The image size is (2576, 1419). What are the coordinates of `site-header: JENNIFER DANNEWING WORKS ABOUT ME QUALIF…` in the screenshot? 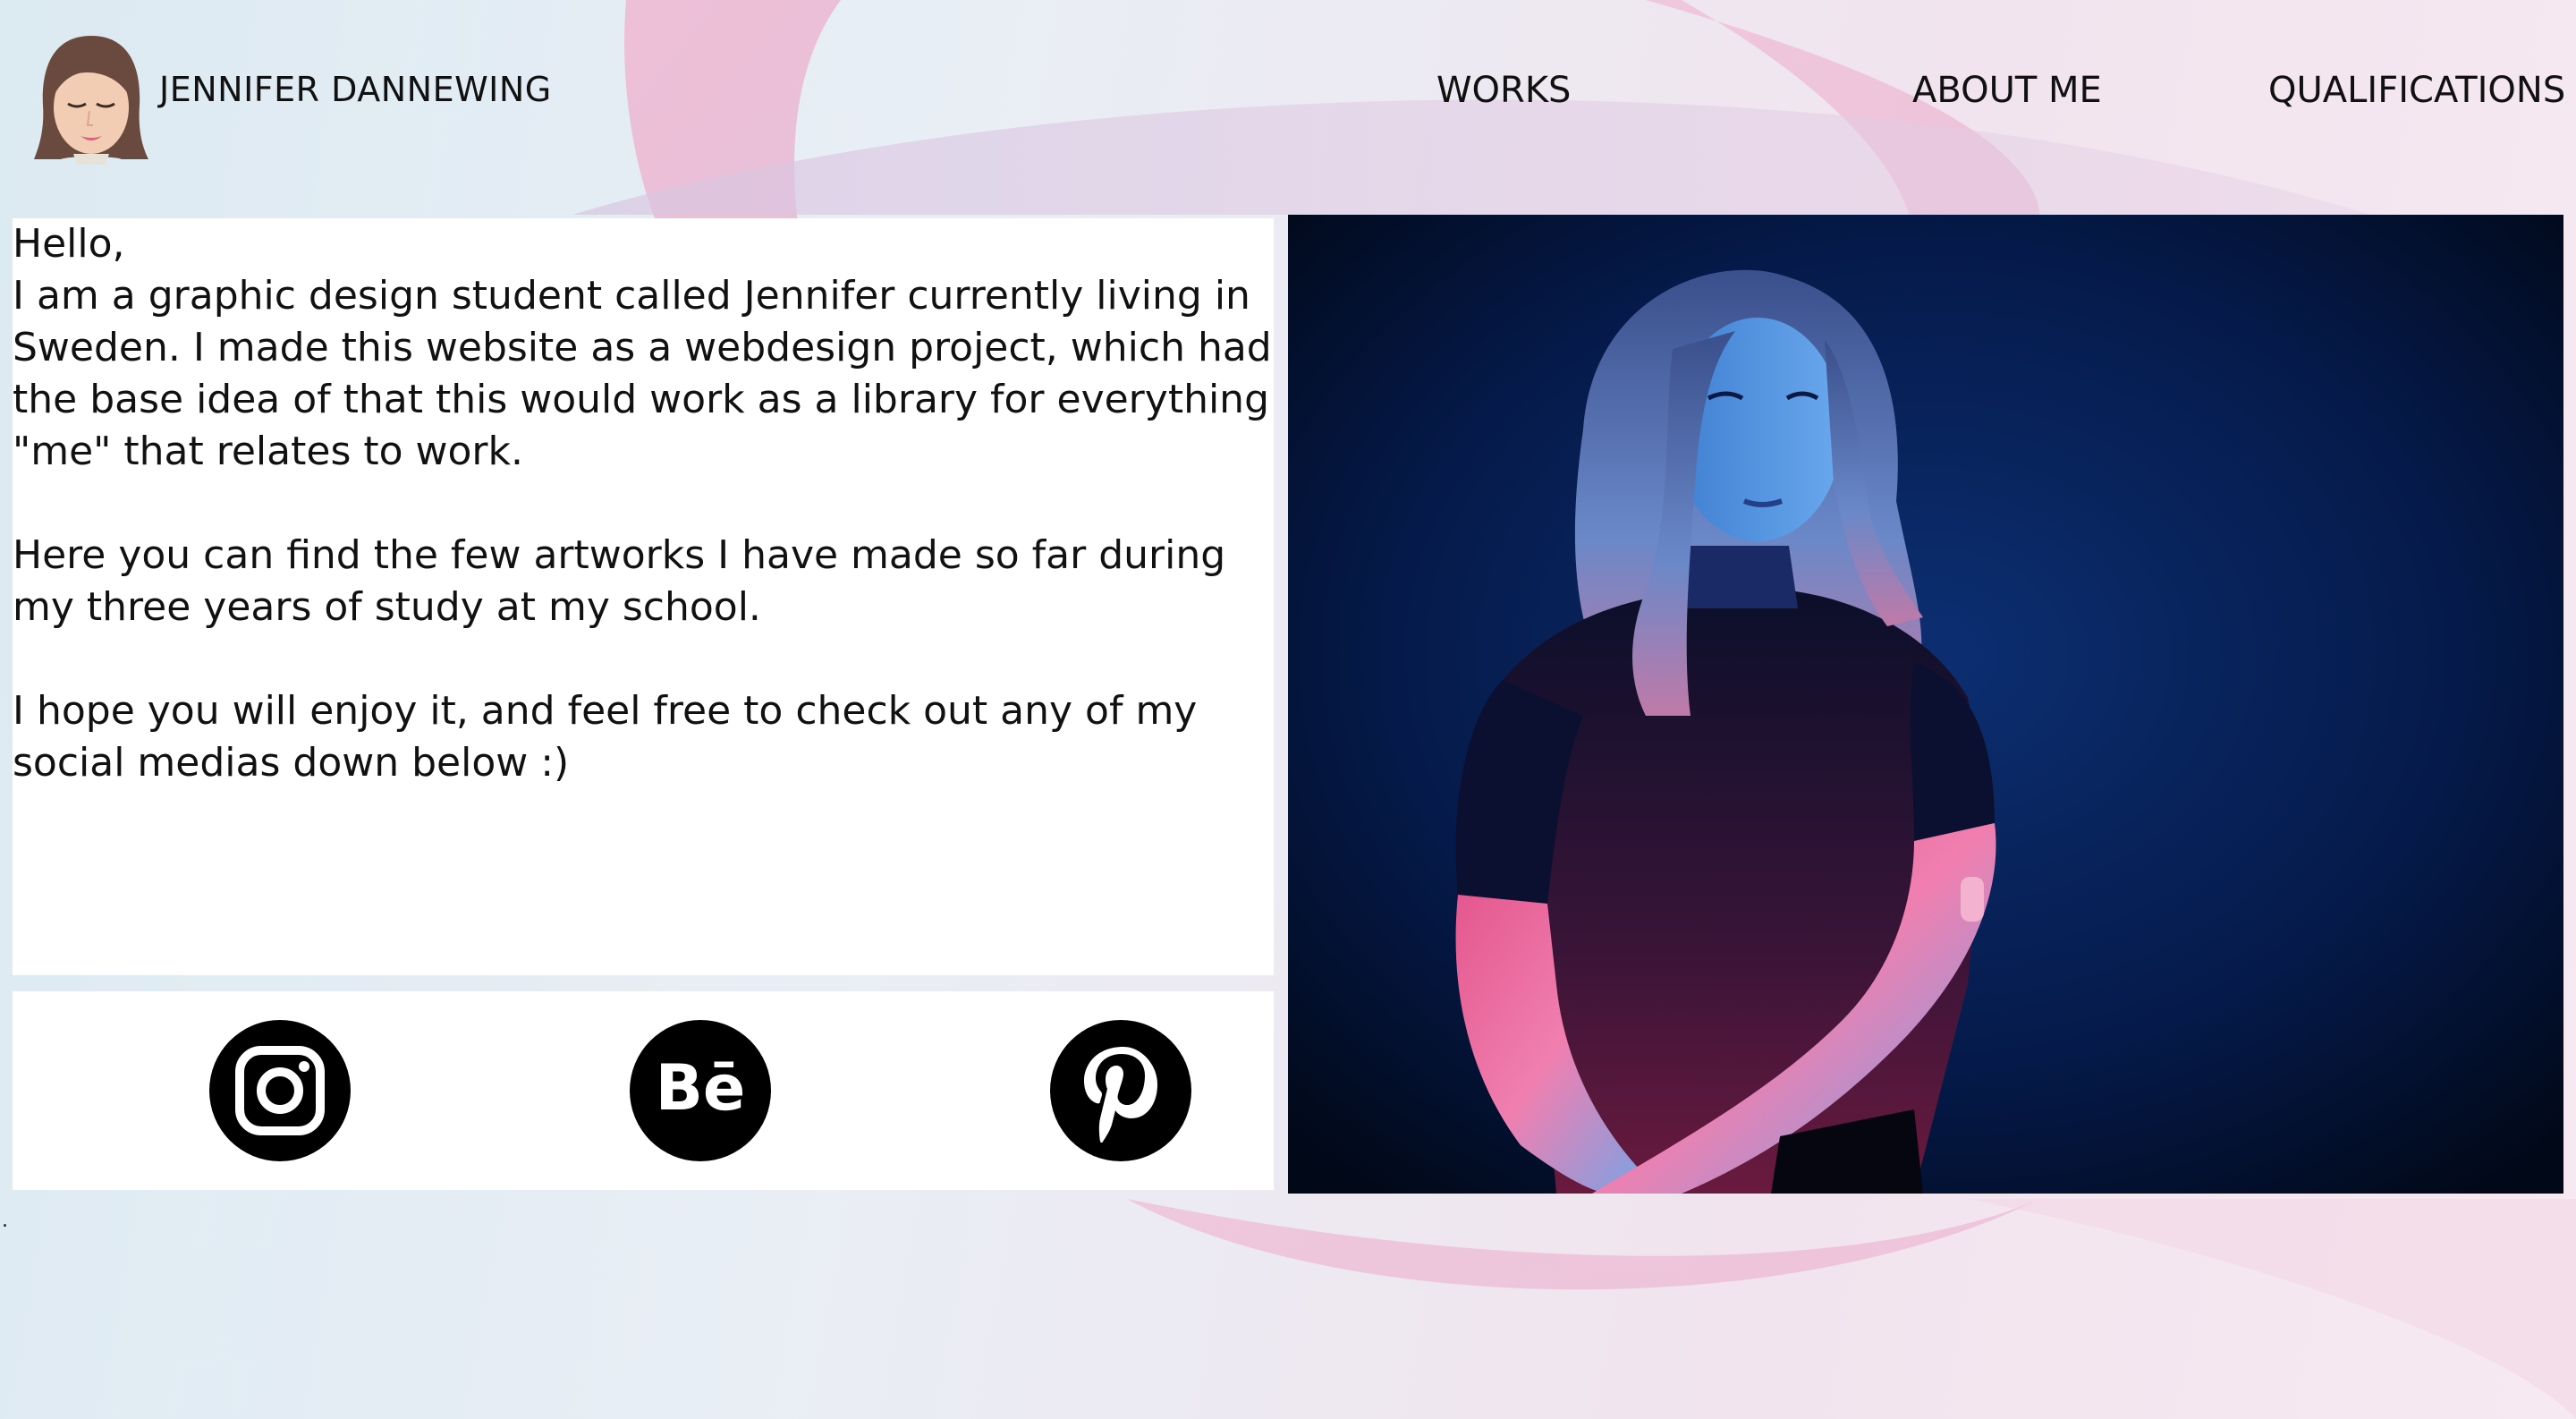 It's located at (1288, 102).